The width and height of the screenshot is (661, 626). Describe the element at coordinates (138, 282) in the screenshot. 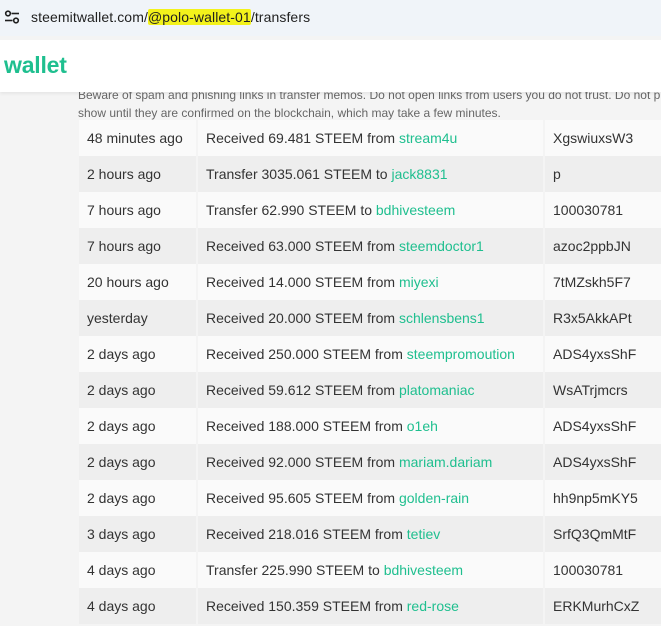

I see `transfer-time: 20 hours ago` at that location.